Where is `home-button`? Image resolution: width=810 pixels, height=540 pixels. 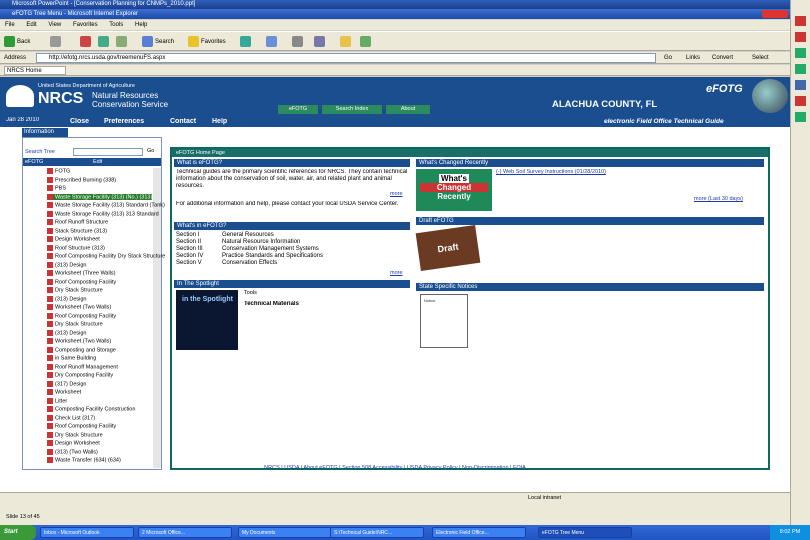 home-button is located at coordinates (122, 42).